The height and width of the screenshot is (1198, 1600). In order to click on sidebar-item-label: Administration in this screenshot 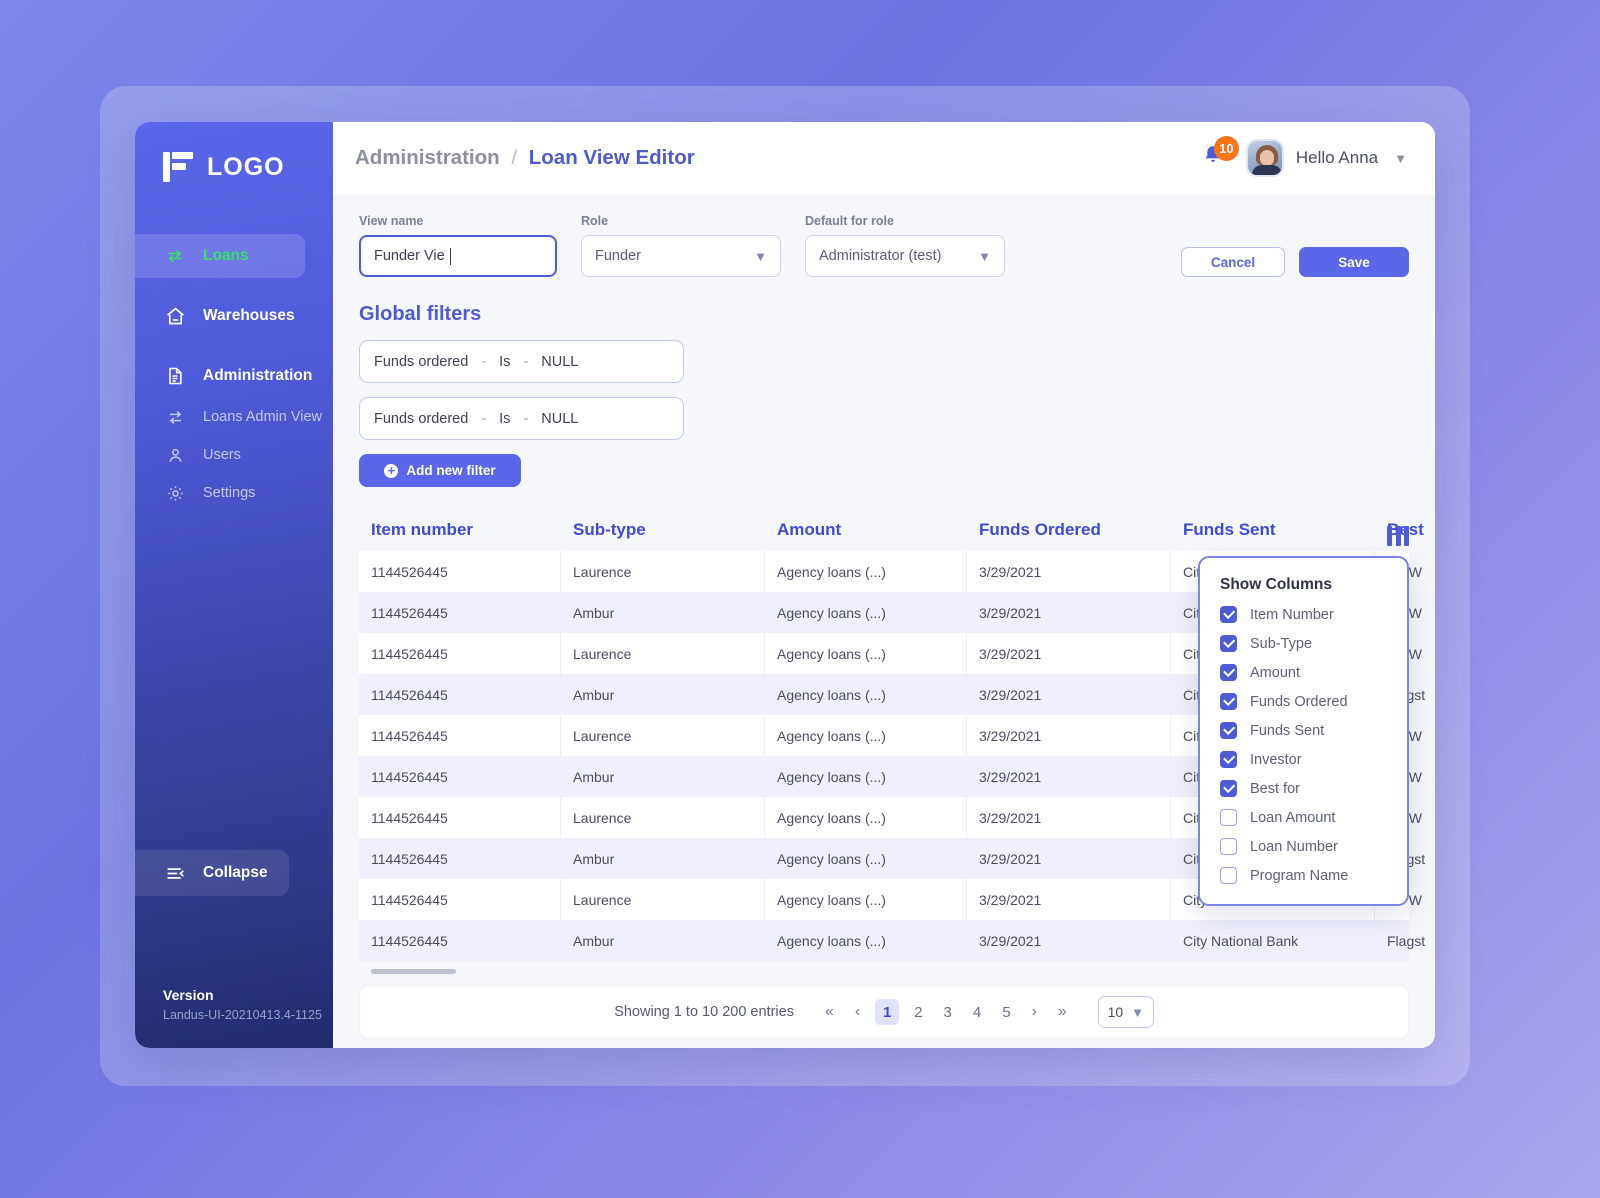, I will do `click(258, 375)`.